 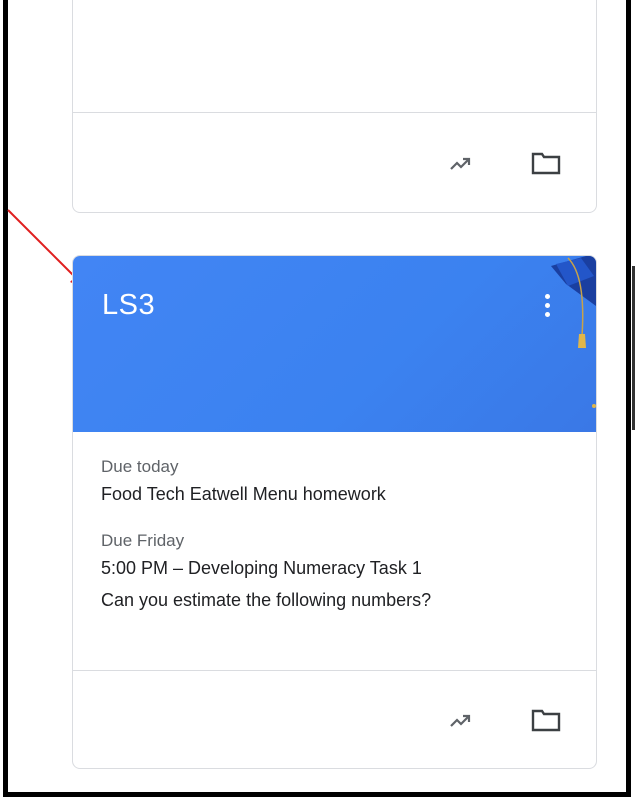 I want to click on graduation-cap-illustration, so click(x=573, y=332).